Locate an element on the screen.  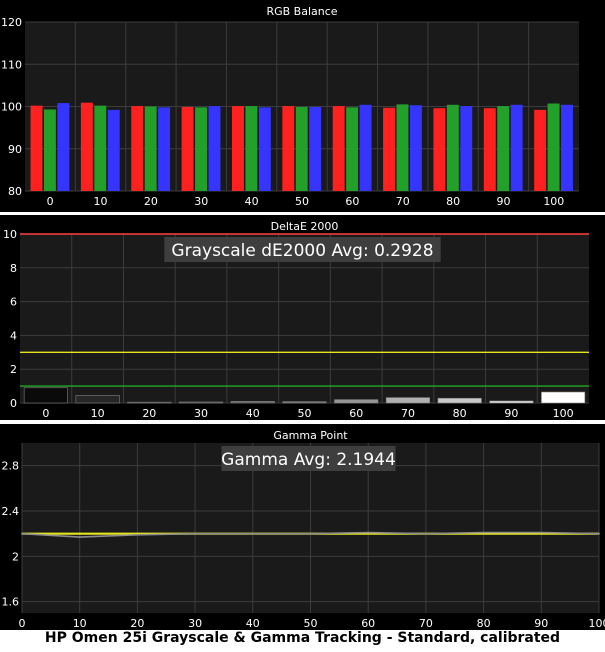
y-tick-label: 6 is located at coordinates (13, 302).